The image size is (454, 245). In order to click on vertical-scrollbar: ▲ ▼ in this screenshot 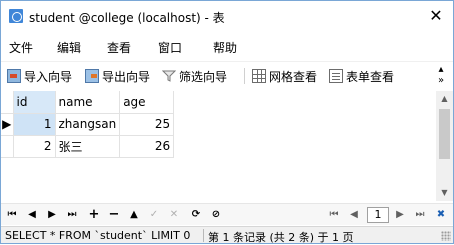, I will do `click(444, 146)`.